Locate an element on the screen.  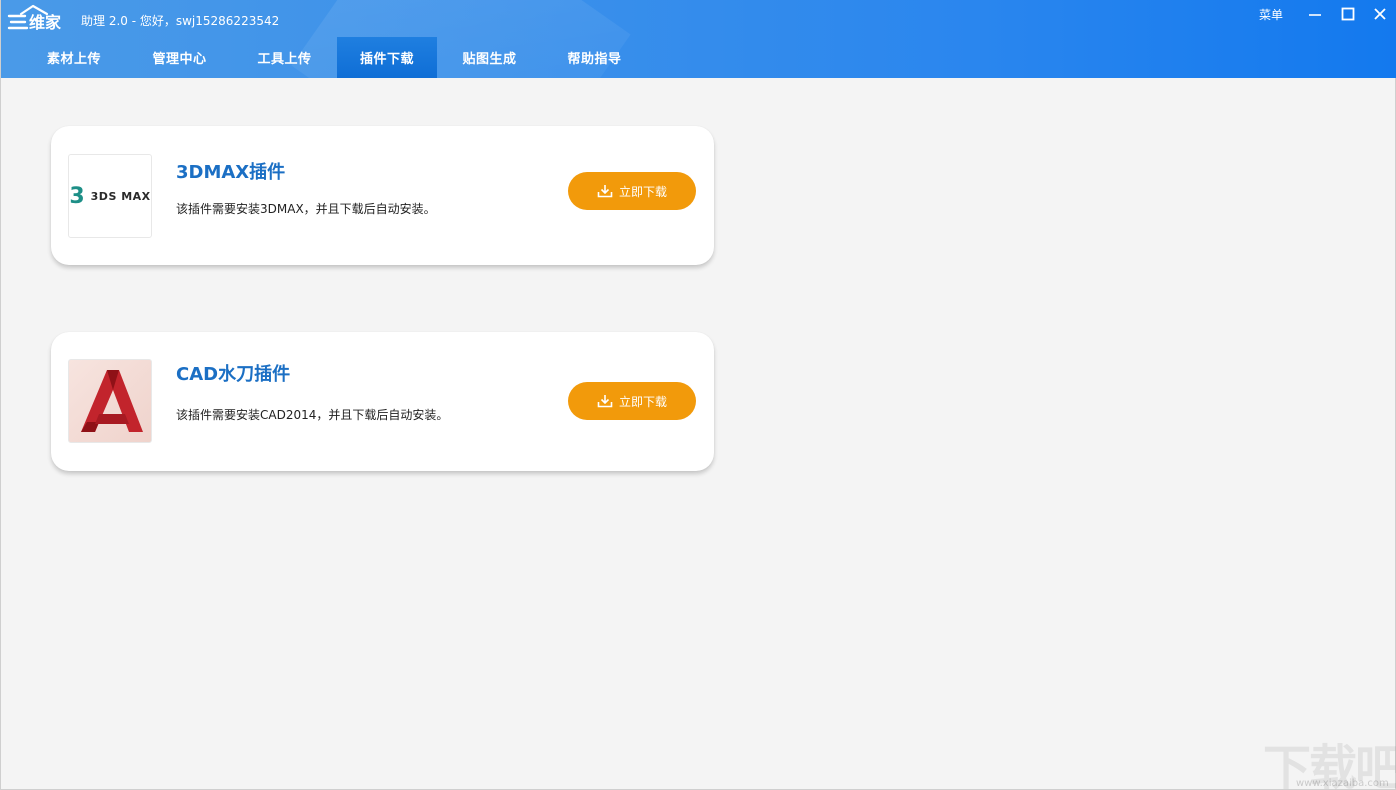
tab-plugin-download: 插件下载 is located at coordinates (387, 57).